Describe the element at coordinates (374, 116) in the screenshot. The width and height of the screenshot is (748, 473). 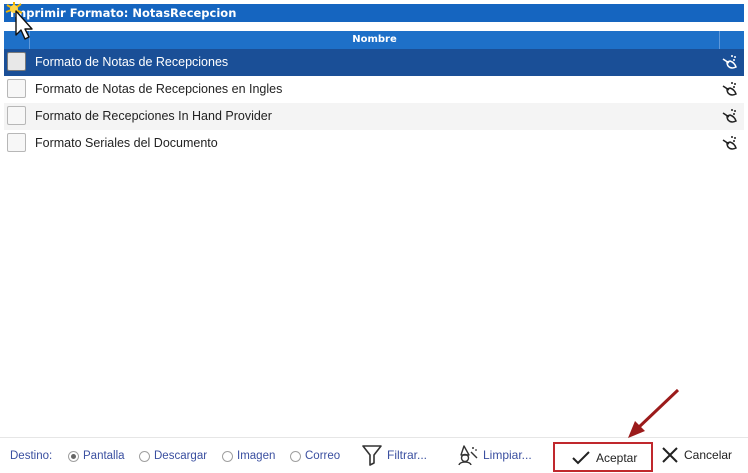
I see `format-row: Formato de Recepciones In Hand Provider` at that location.